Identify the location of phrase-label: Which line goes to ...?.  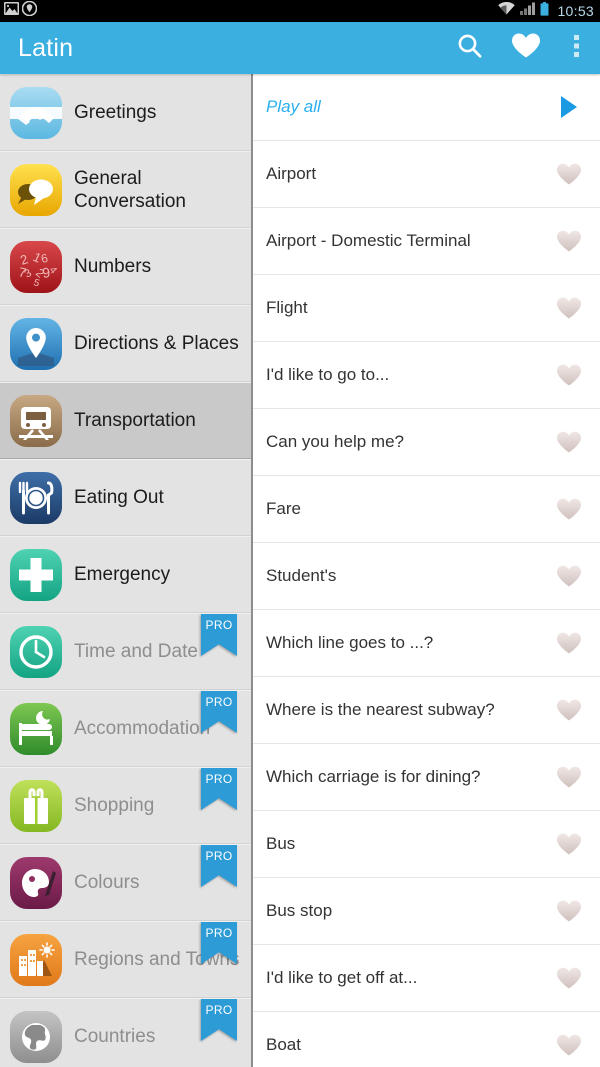
(350, 642).